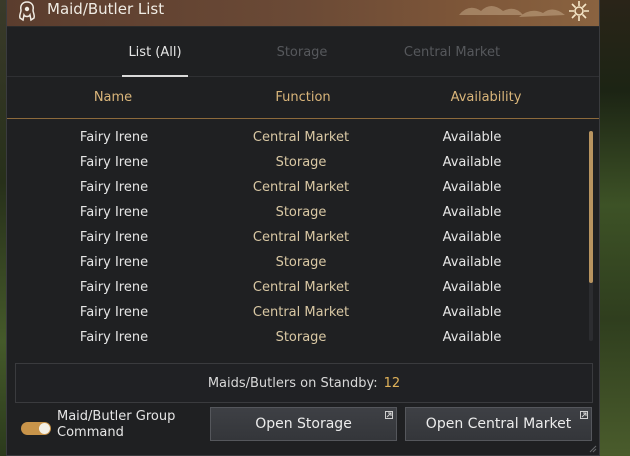 This screenshot has width=630, height=456. Describe the element at coordinates (592, 448) in the screenshot. I see `resize-handle-icon` at that location.